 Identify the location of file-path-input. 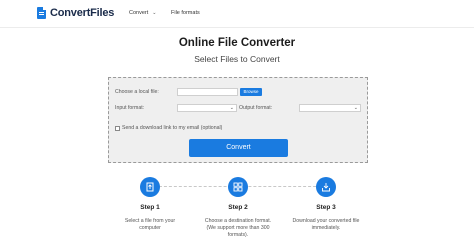
(207, 92).